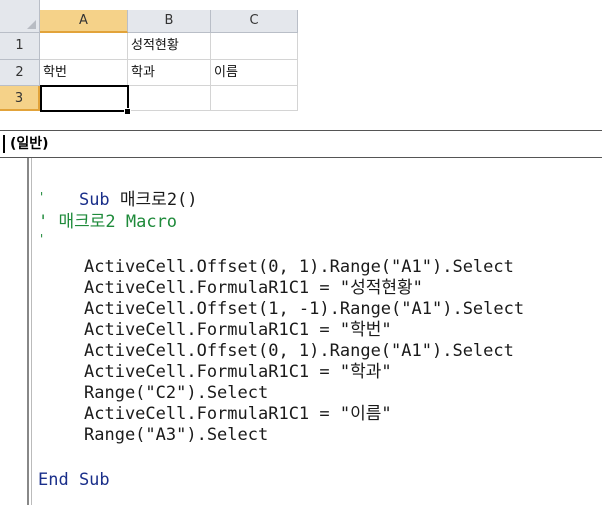 The image size is (602, 505). Describe the element at coordinates (176, 435) in the screenshot. I see `code-line-9: Range("A3").Select` at that location.